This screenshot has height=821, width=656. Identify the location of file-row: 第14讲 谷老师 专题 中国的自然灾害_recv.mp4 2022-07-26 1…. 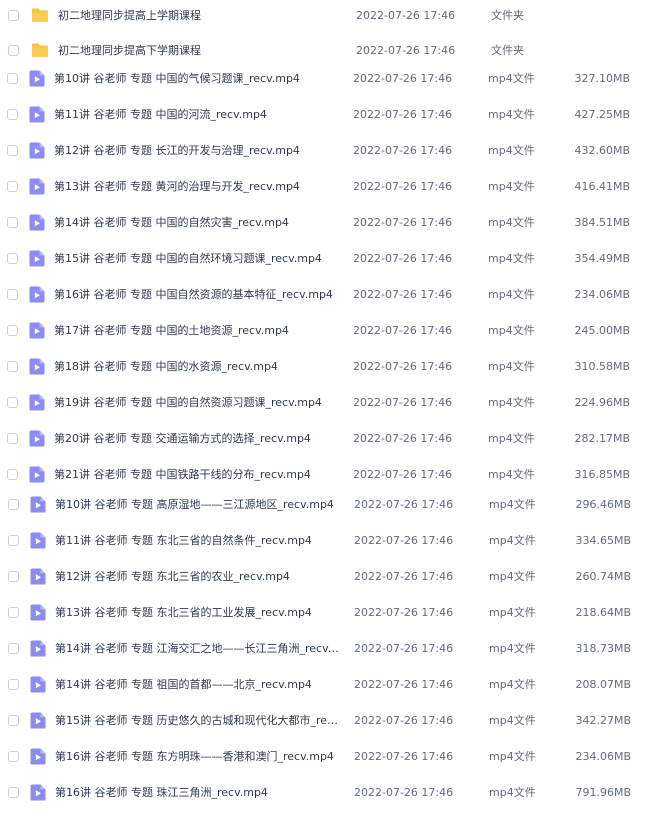
(328, 223).